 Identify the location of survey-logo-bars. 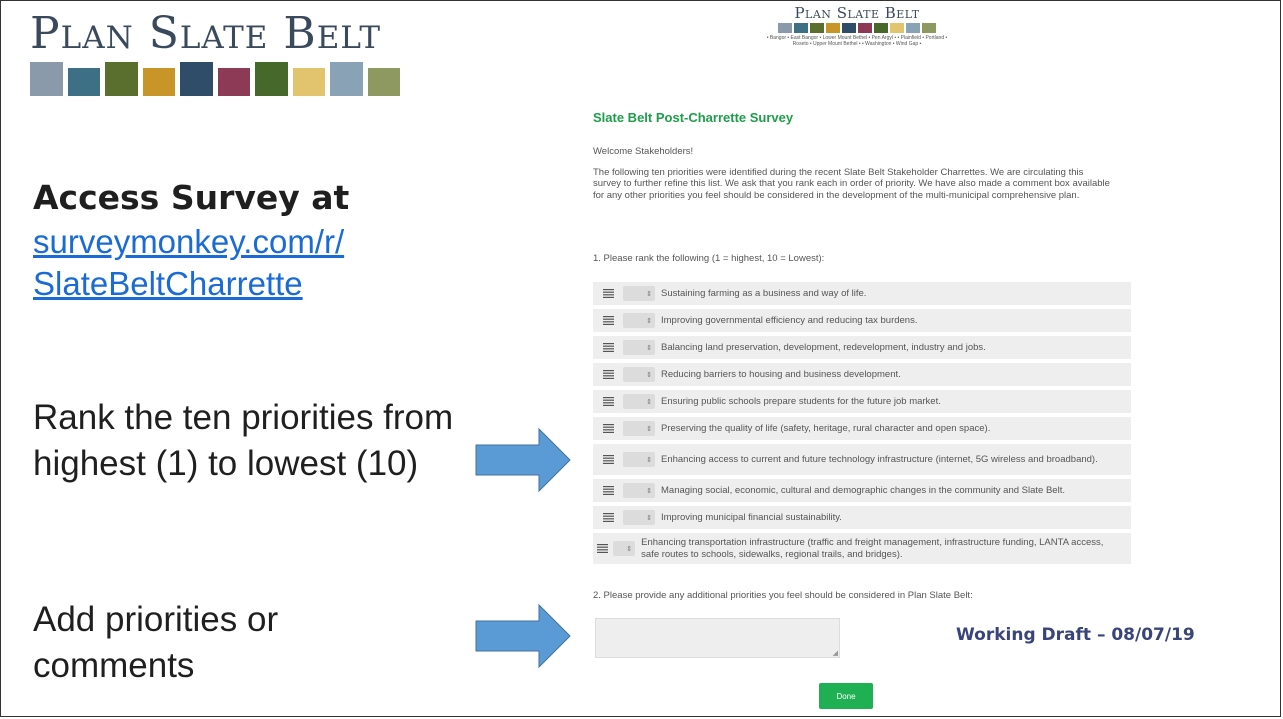
(857, 28).